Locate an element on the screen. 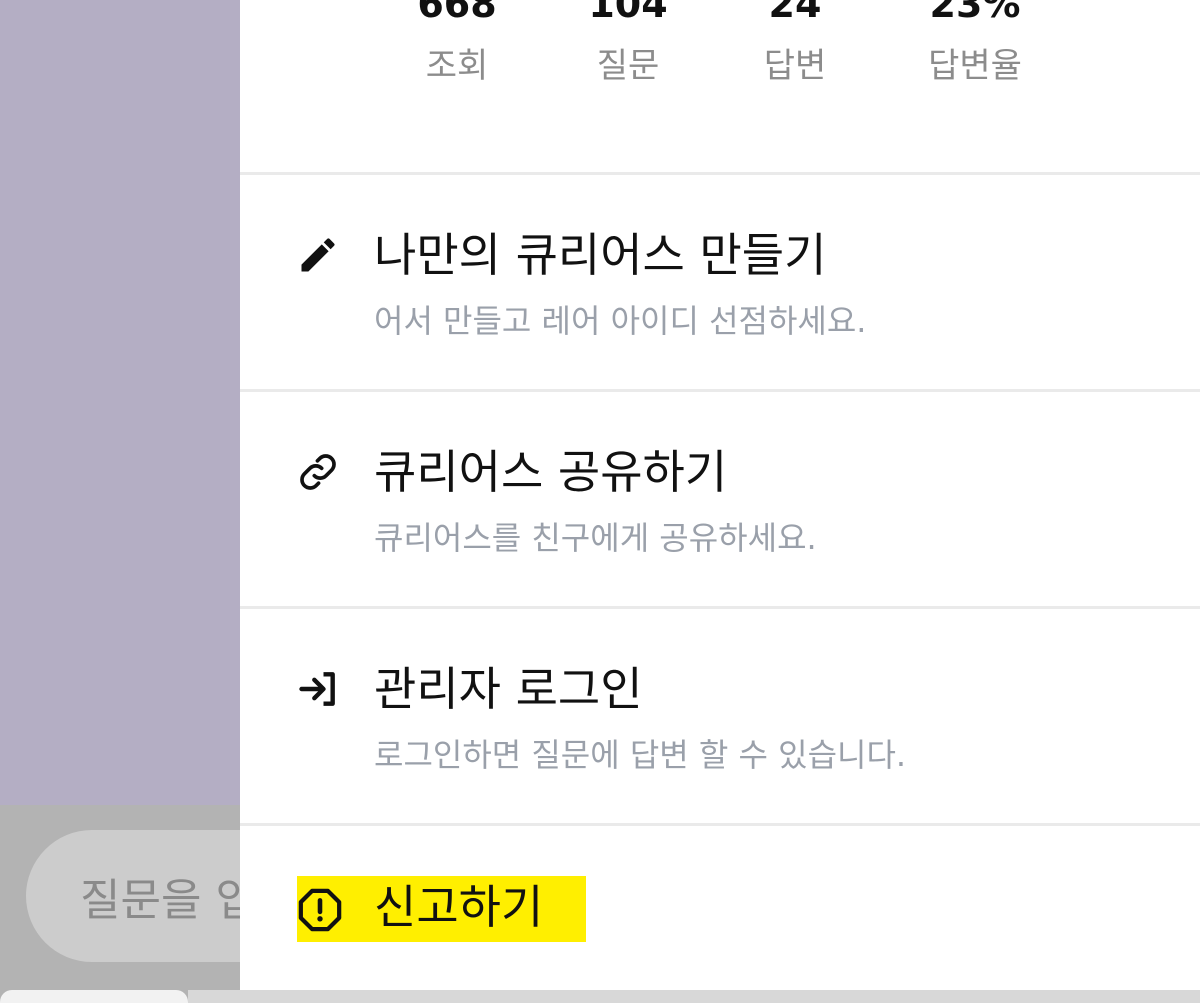 This screenshot has height=1003, width=1200. stat-answer-rate-value: 23% is located at coordinates (975, 13).